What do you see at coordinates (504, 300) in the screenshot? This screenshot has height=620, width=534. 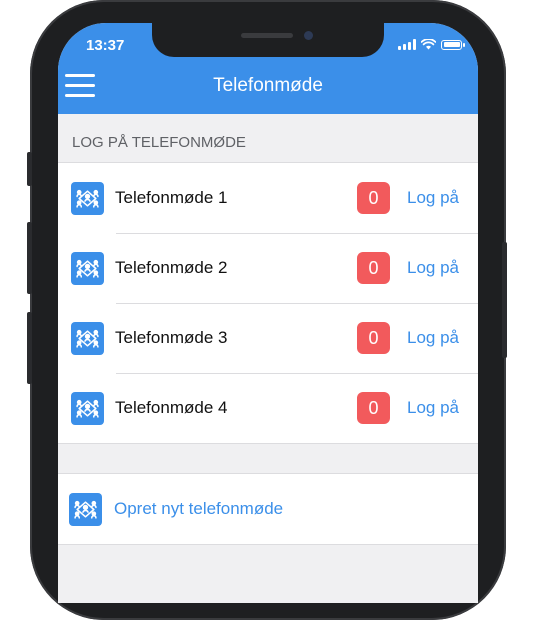 I see `power-button` at bounding box center [504, 300].